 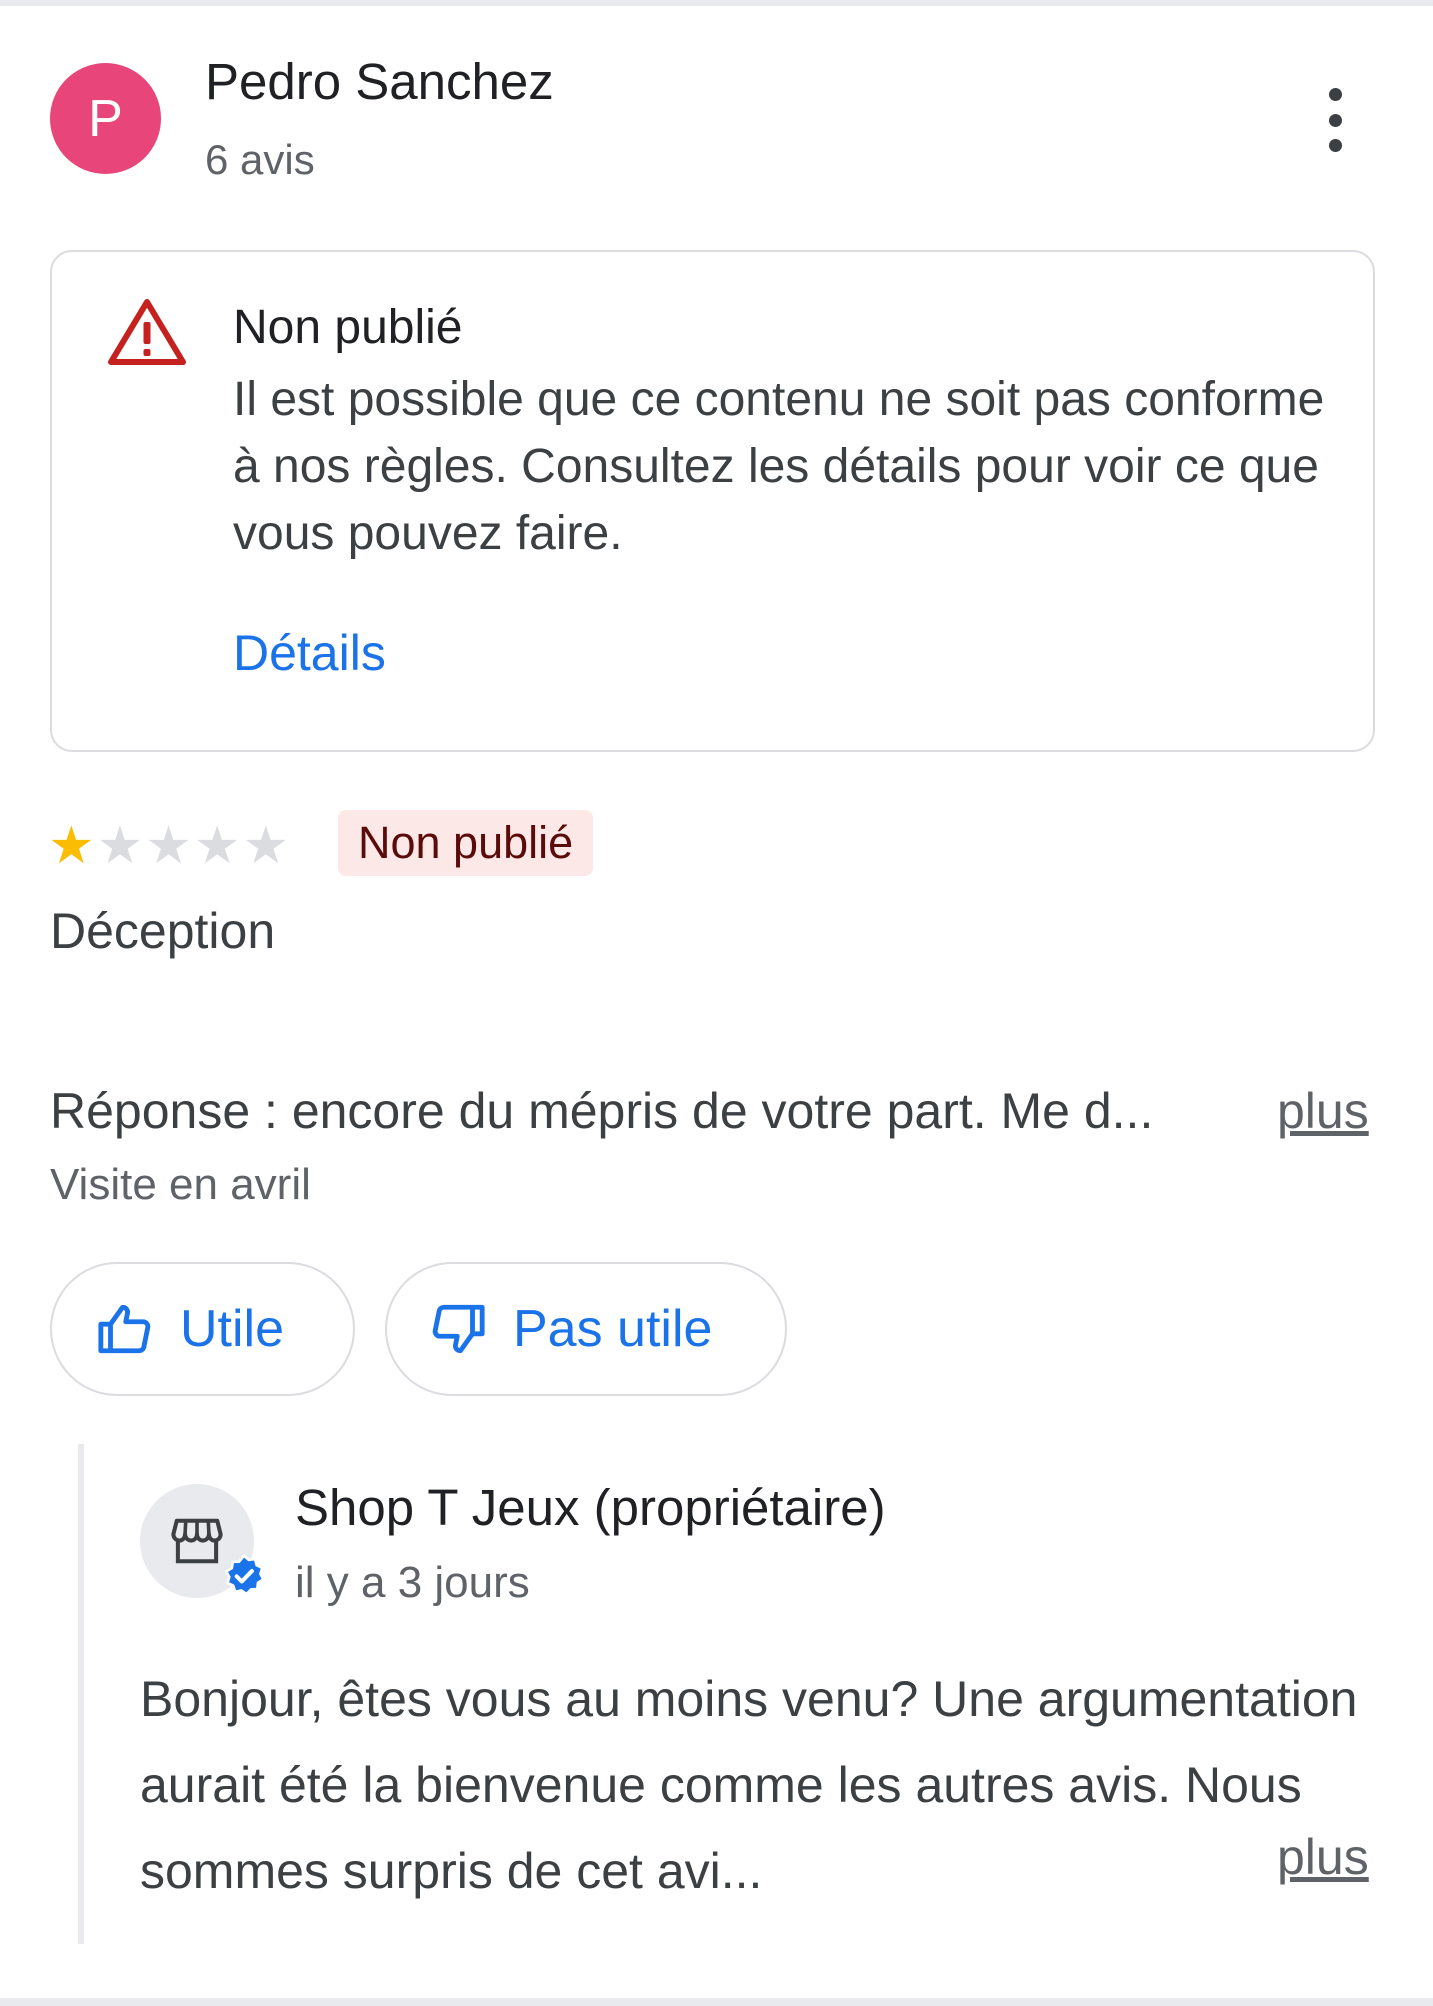 I want to click on warning-triangle-icon, so click(x=147, y=332).